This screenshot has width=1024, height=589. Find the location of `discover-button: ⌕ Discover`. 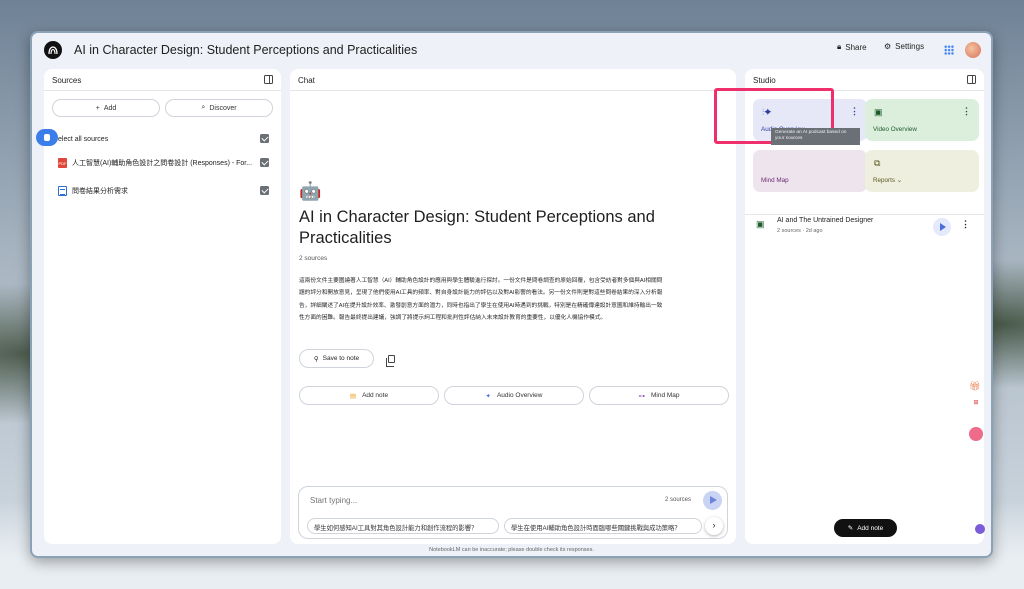

discover-button: ⌕ Discover is located at coordinates (219, 108).